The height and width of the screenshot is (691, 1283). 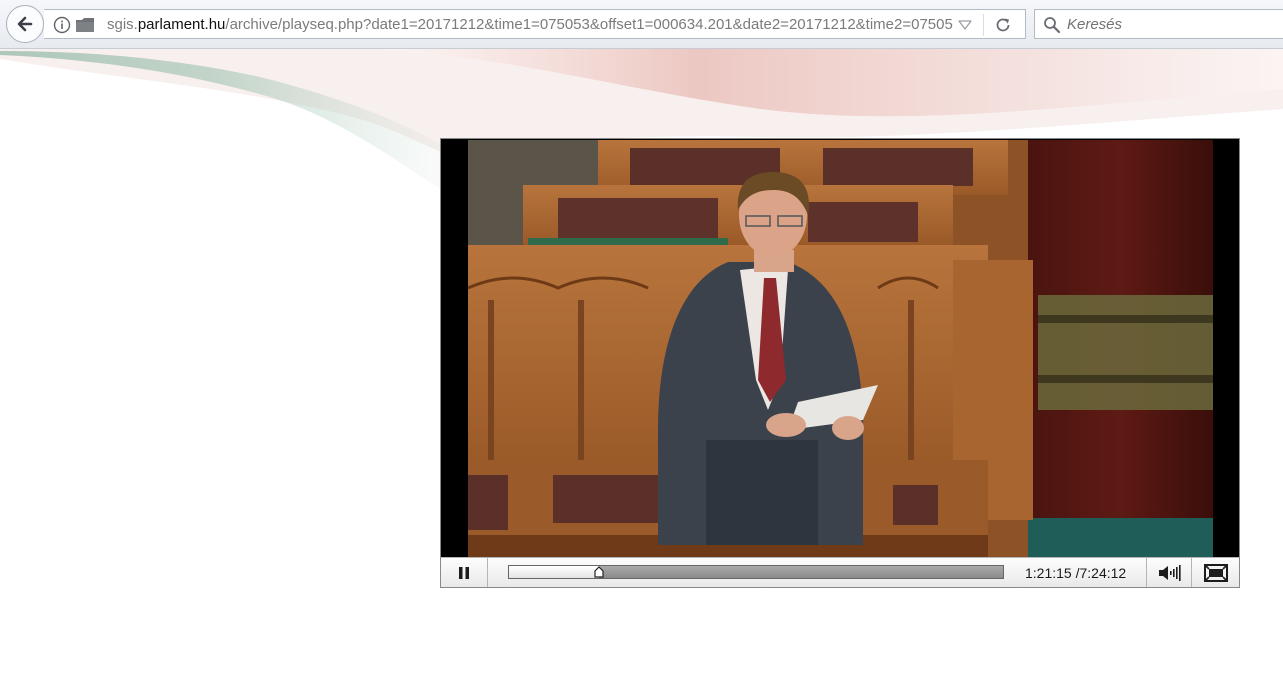 What do you see at coordinates (1052, 25) in the screenshot?
I see `search-icon` at bounding box center [1052, 25].